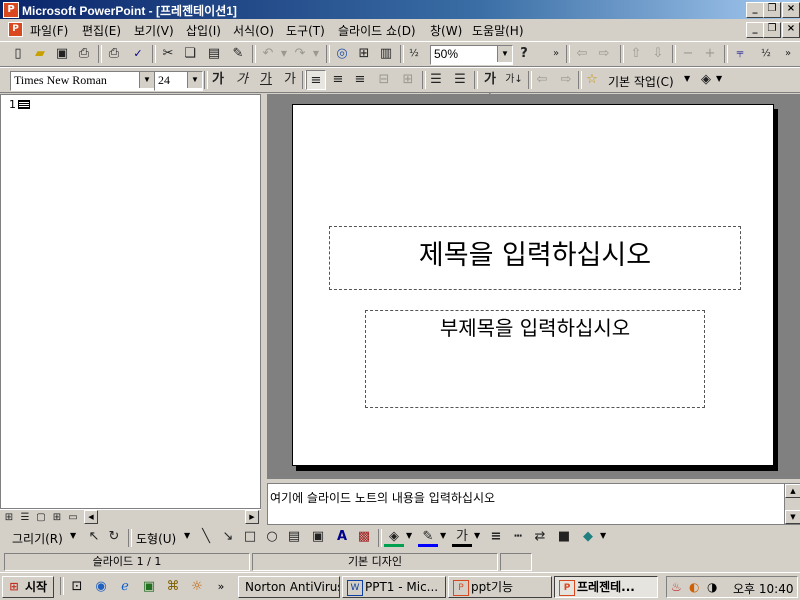 The height and width of the screenshot is (600, 800). Describe the element at coordinates (524, 54) in the screenshot. I see `help-icon: ?` at that location.